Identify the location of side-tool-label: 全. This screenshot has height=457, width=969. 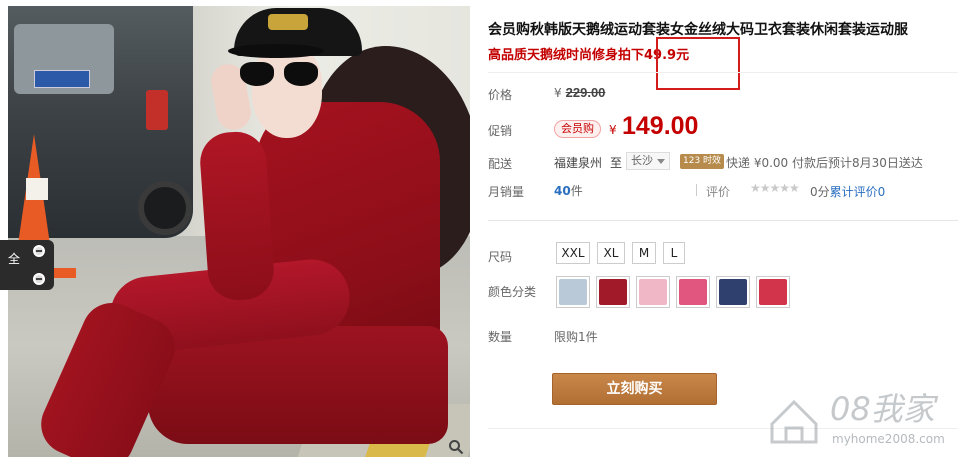
(14, 259).